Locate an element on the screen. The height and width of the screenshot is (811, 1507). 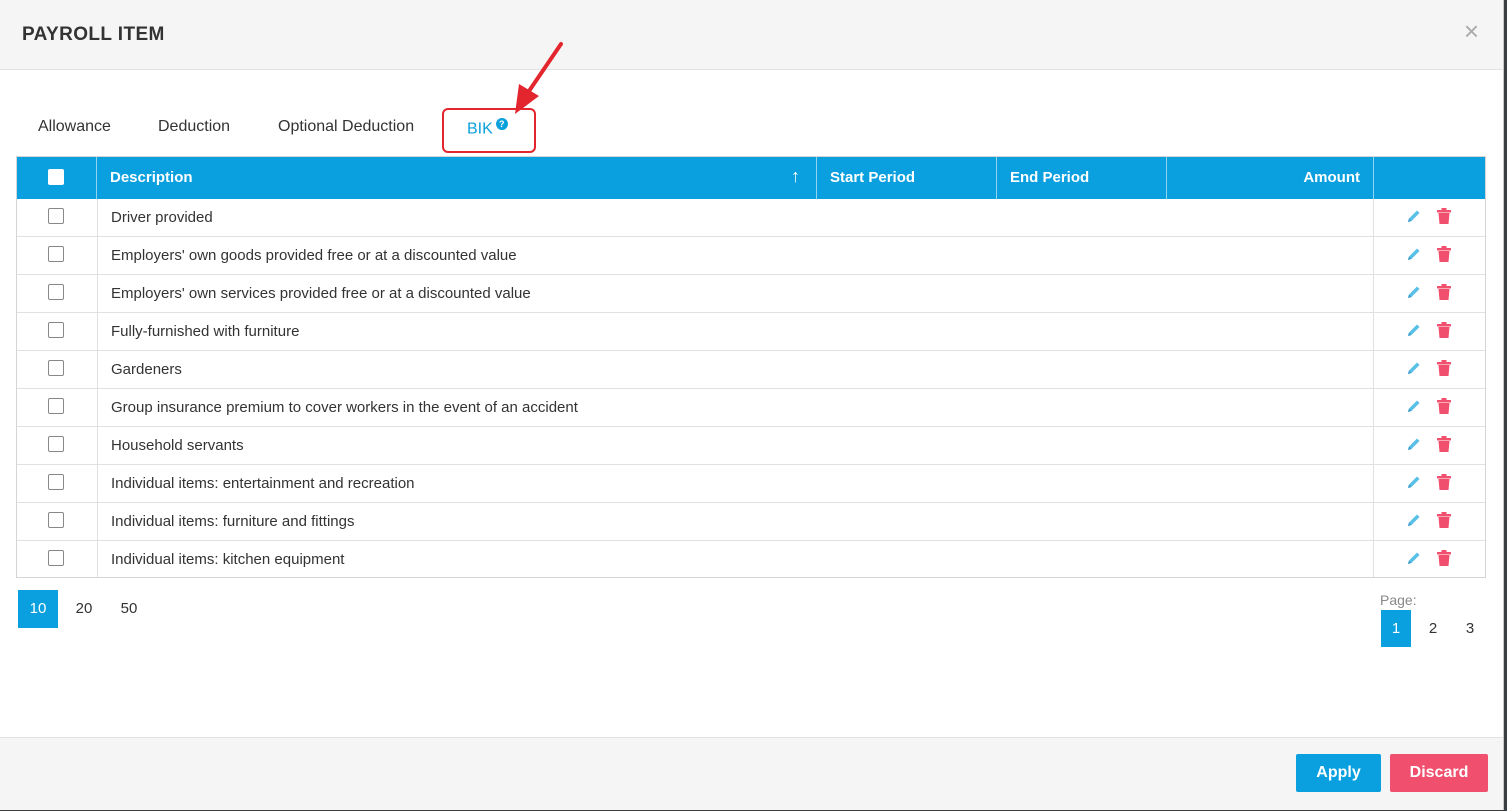
page-1-button: 1 is located at coordinates (1396, 628).